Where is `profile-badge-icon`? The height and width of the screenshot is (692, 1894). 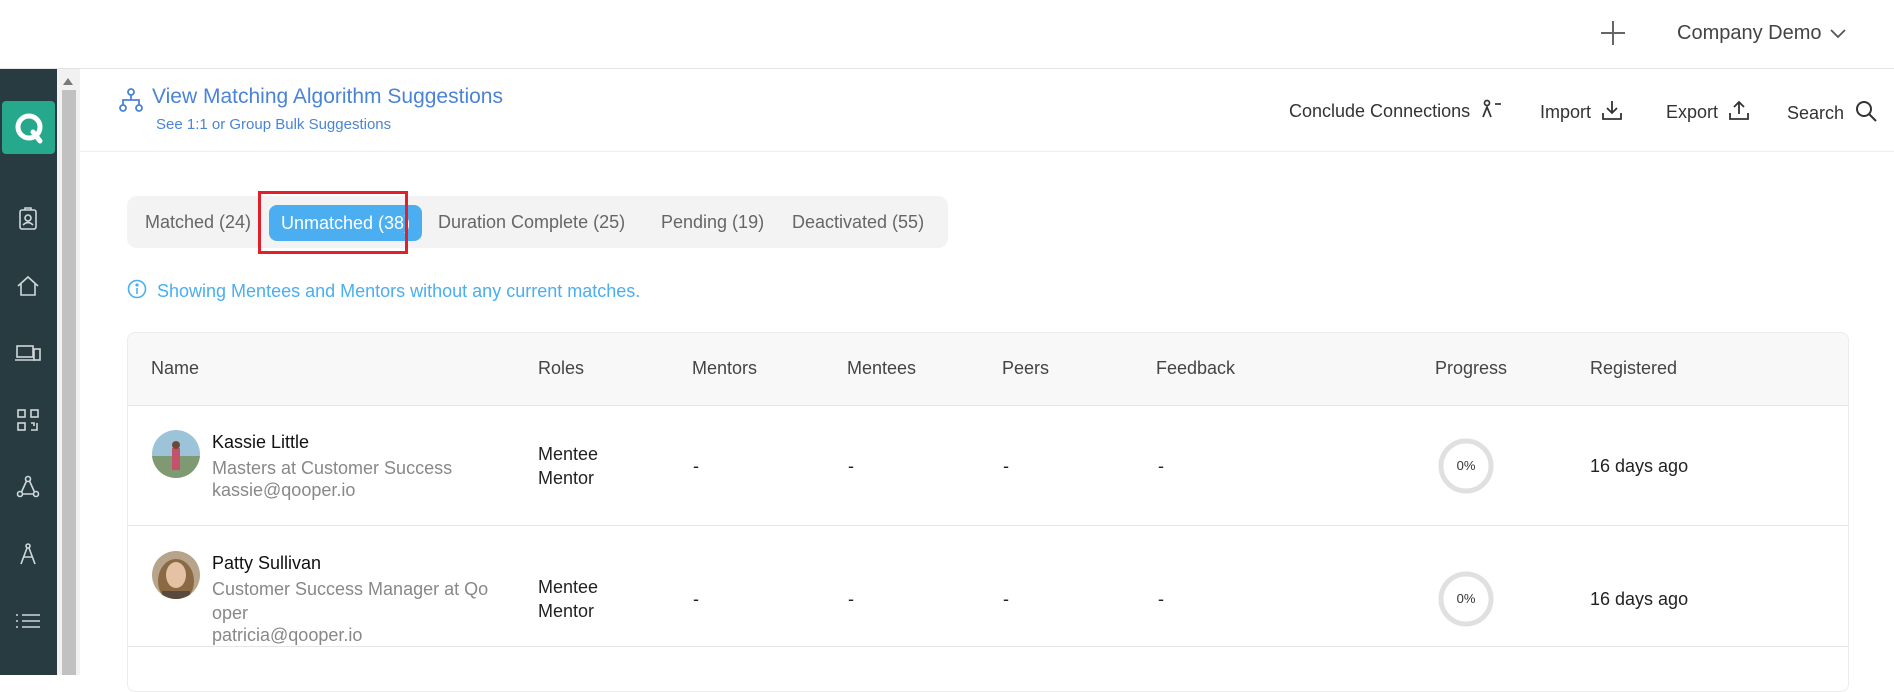 profile-badge-icon is located at coordinates (28, 219).